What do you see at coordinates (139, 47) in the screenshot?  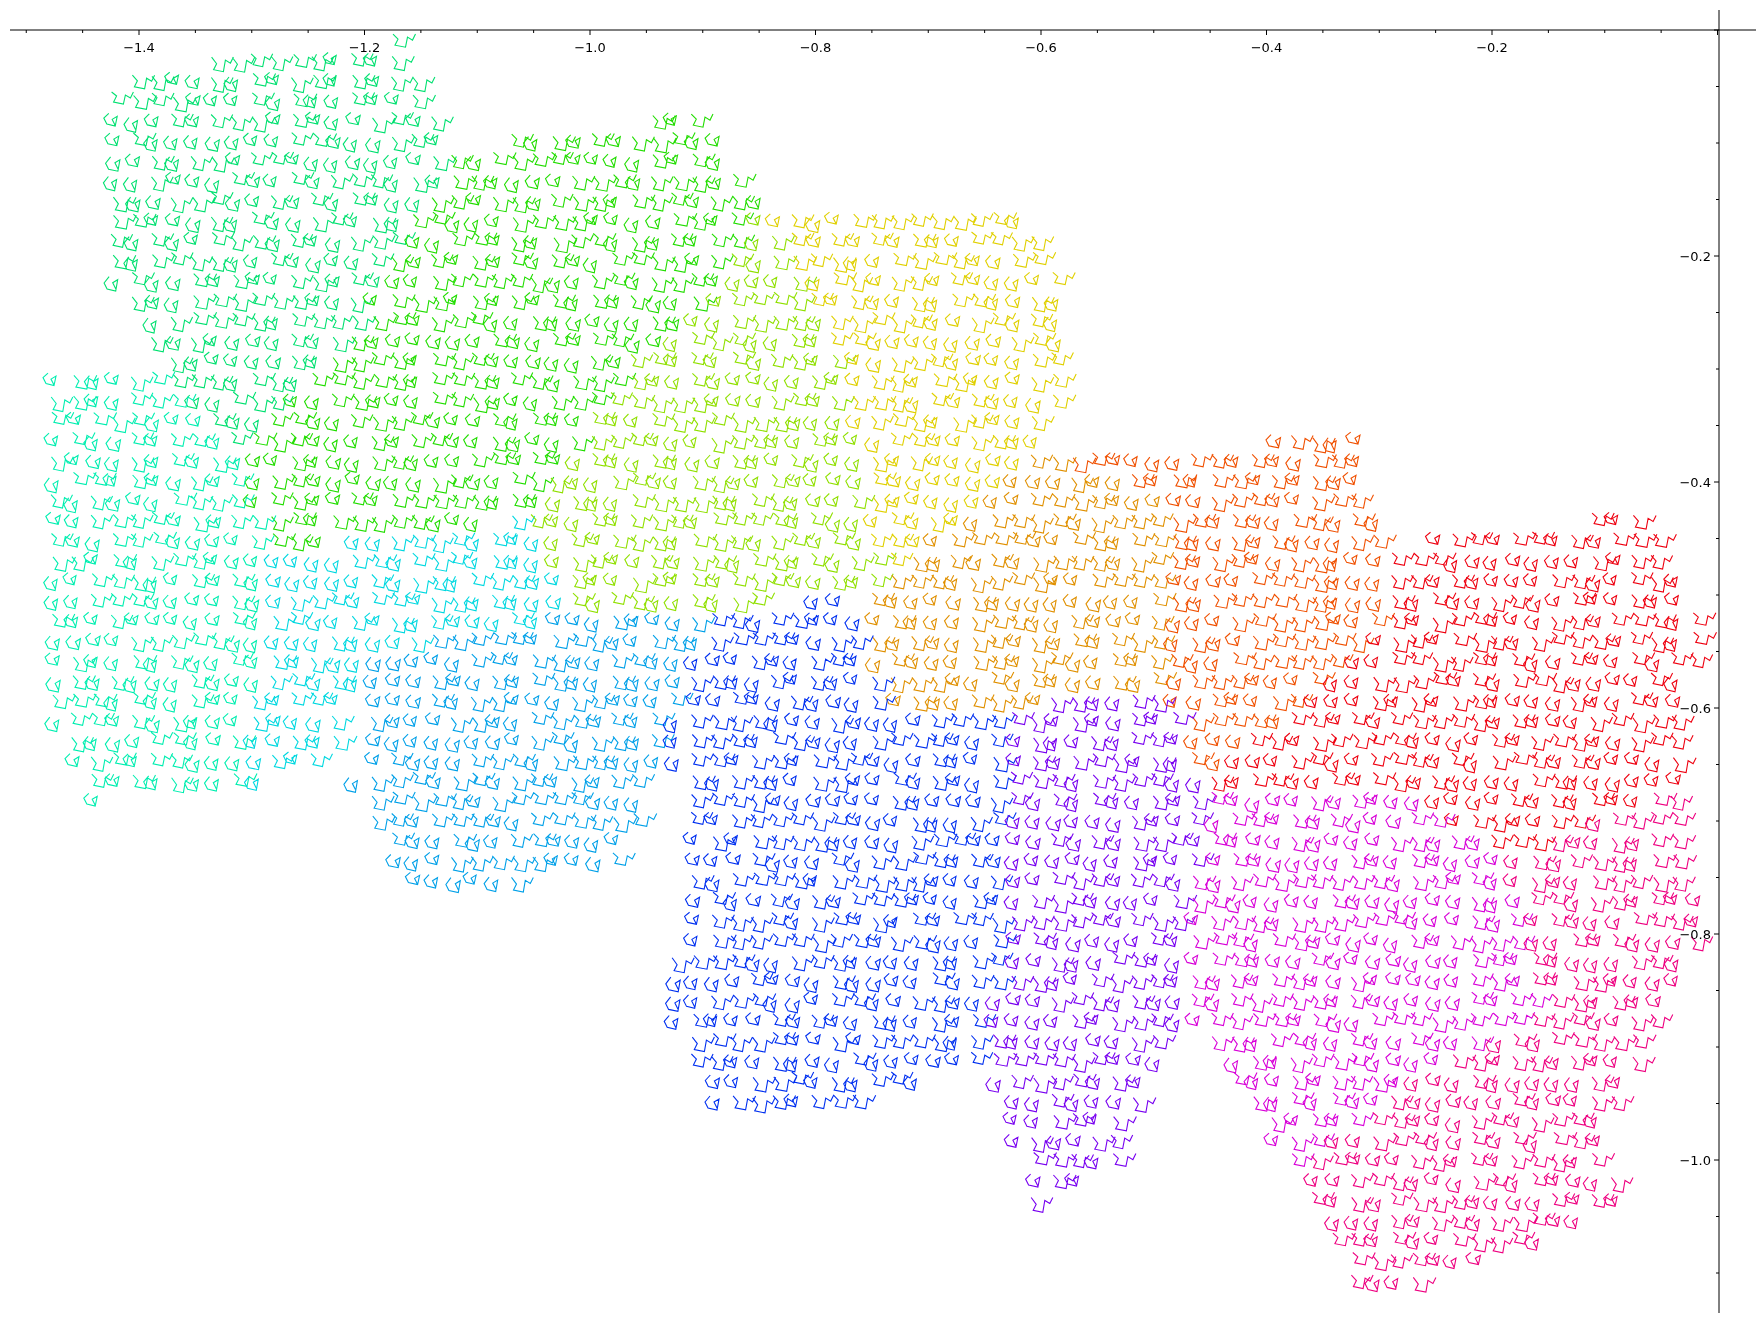 I see `x-tick-label: −1.4` at bounding box center [139, 47].